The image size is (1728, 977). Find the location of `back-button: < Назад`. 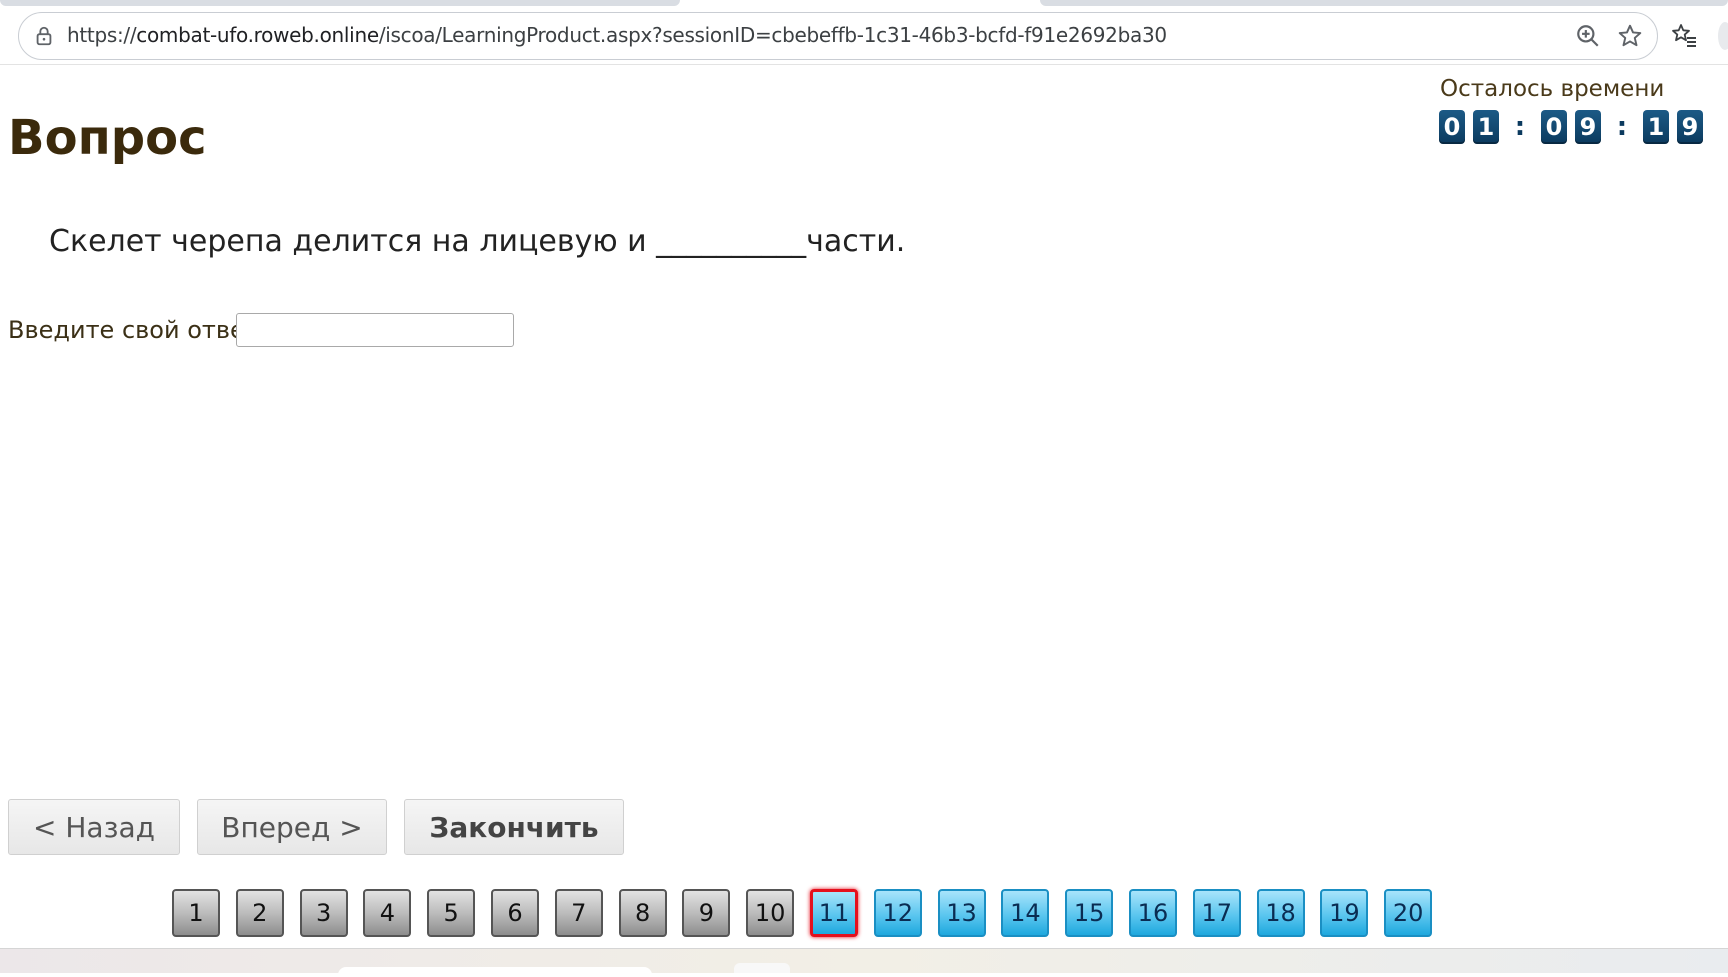

back-button: < Назад is located at coordinates (94, 827).